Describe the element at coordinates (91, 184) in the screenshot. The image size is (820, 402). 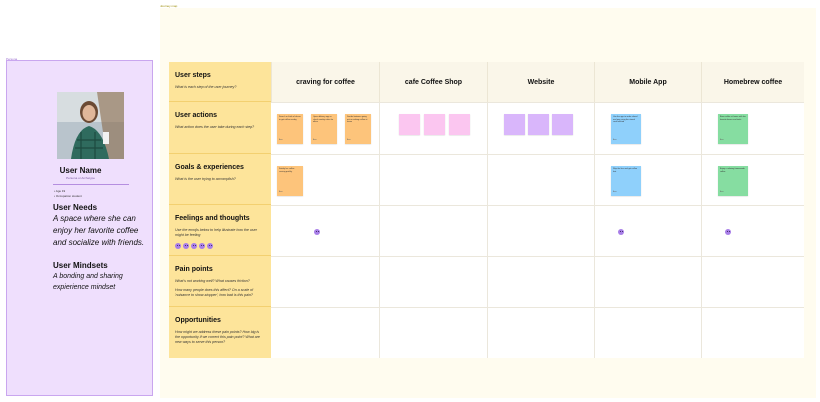
I see `persona-divider` at that location.